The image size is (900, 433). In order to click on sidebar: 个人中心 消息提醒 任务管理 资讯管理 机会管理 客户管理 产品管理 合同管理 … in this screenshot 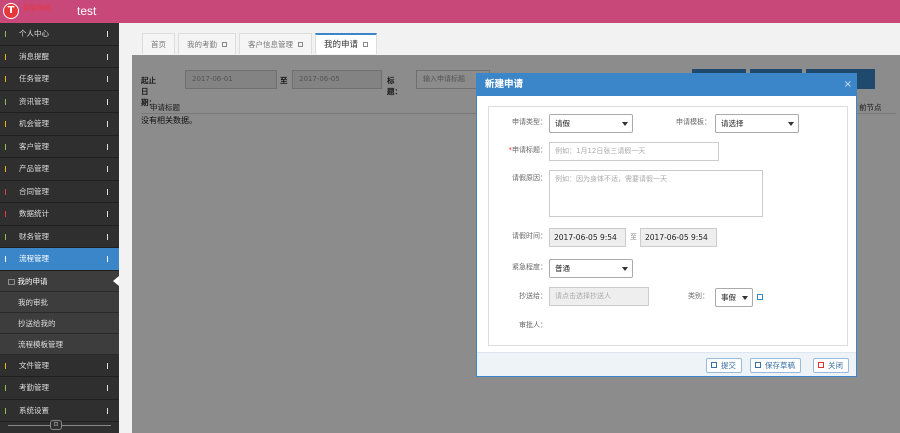, I will do `click(59, 228)`.